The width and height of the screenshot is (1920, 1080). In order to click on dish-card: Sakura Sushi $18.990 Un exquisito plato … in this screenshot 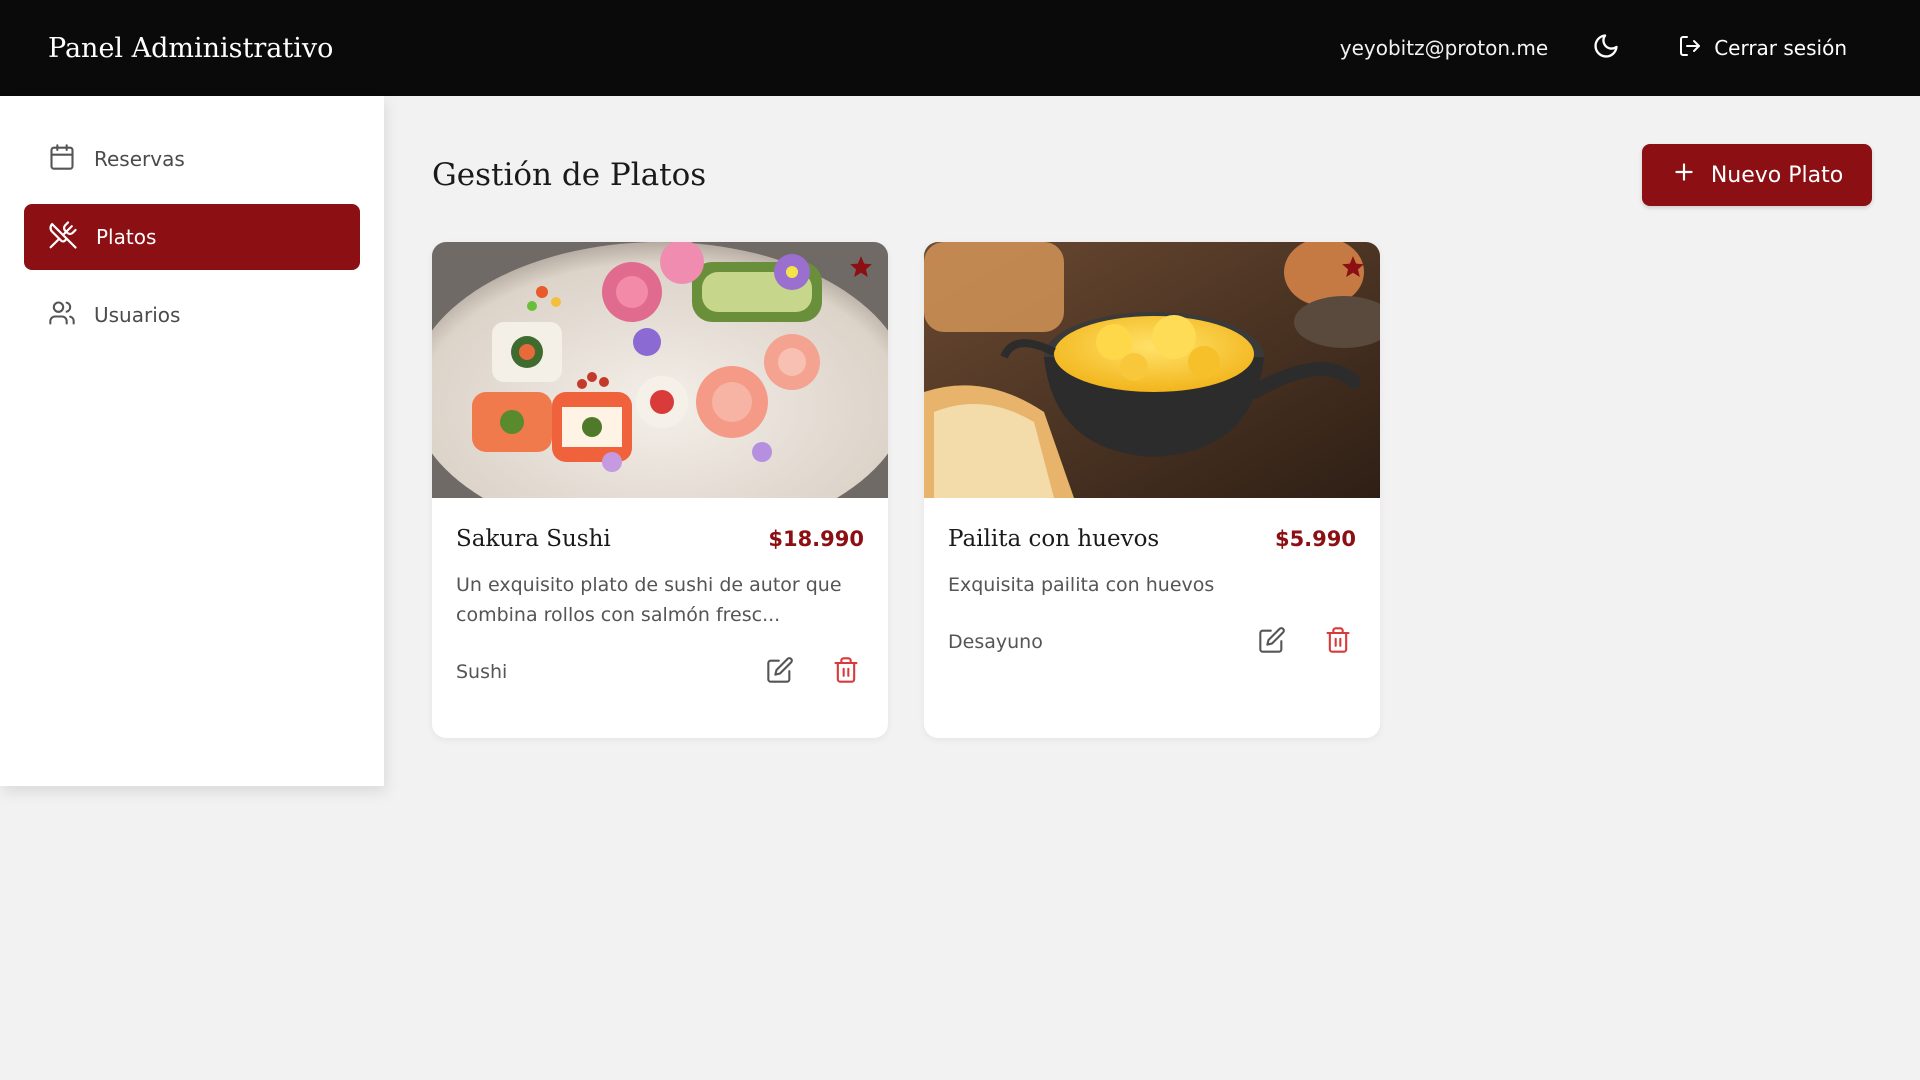, I will do `click(660, 490)`.